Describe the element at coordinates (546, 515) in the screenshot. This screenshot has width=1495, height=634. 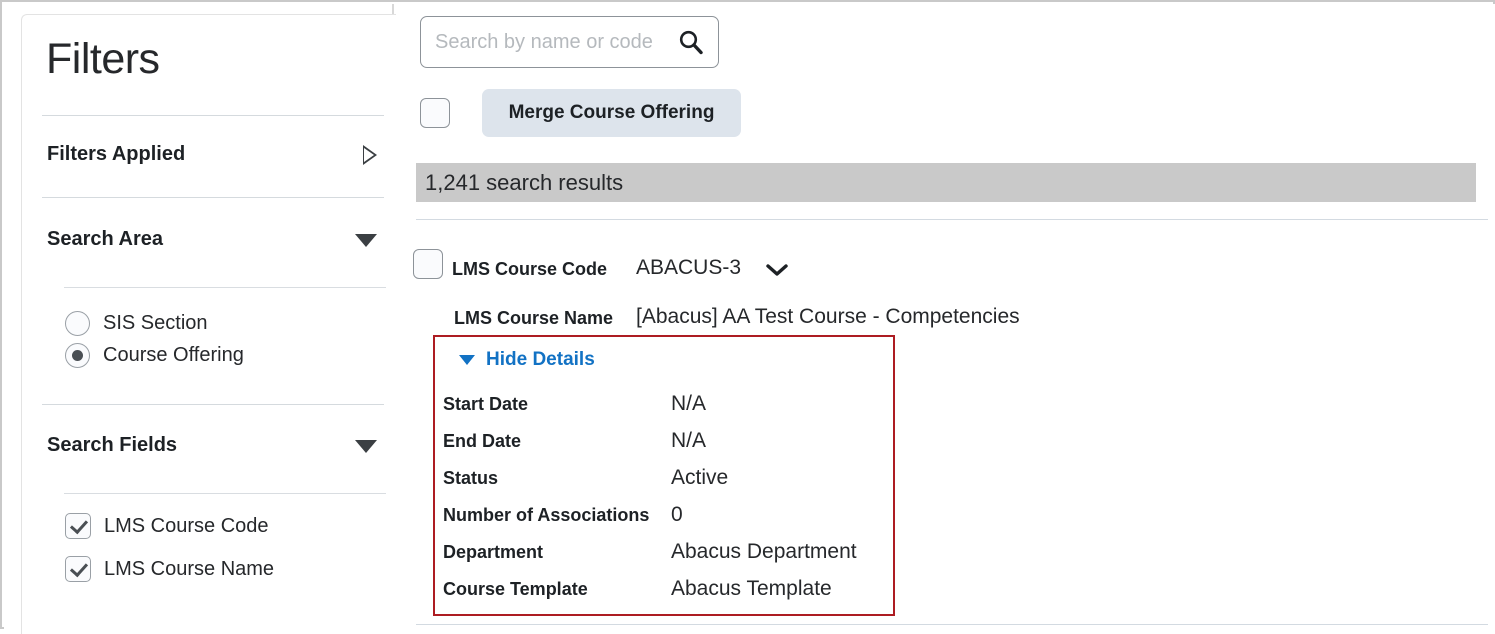
I see `detail-label: Number of Associations` at that location.